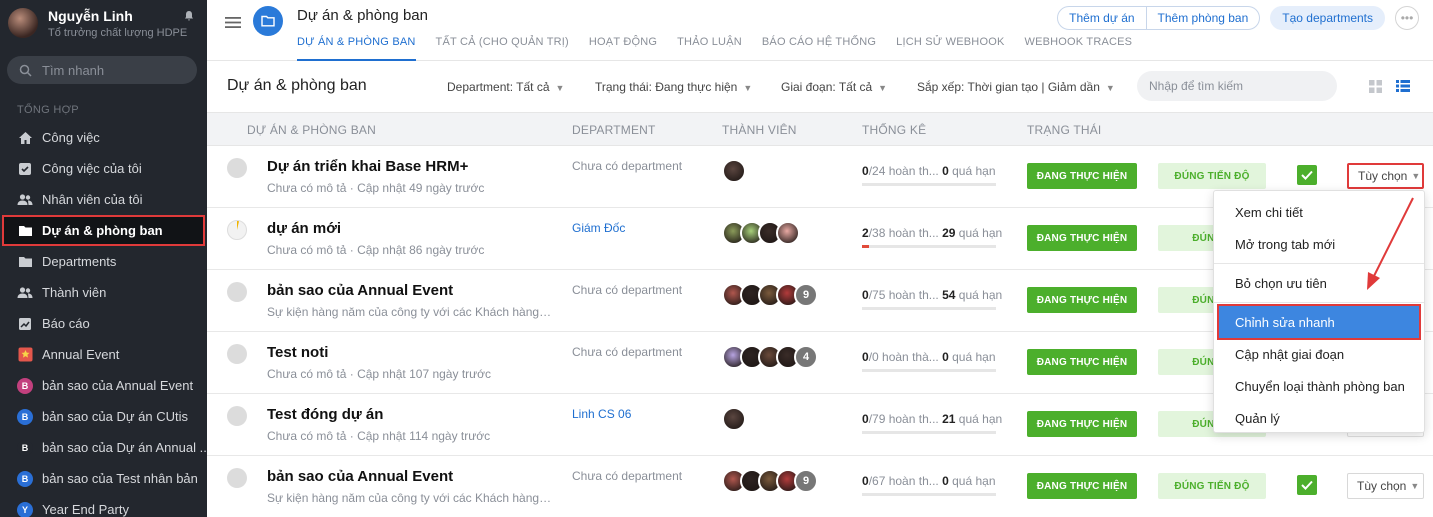 The height and width of the screenshot is (517, 1433). I want to click on sidebar-item-cong-viec: Công việc, so click(103, 137).